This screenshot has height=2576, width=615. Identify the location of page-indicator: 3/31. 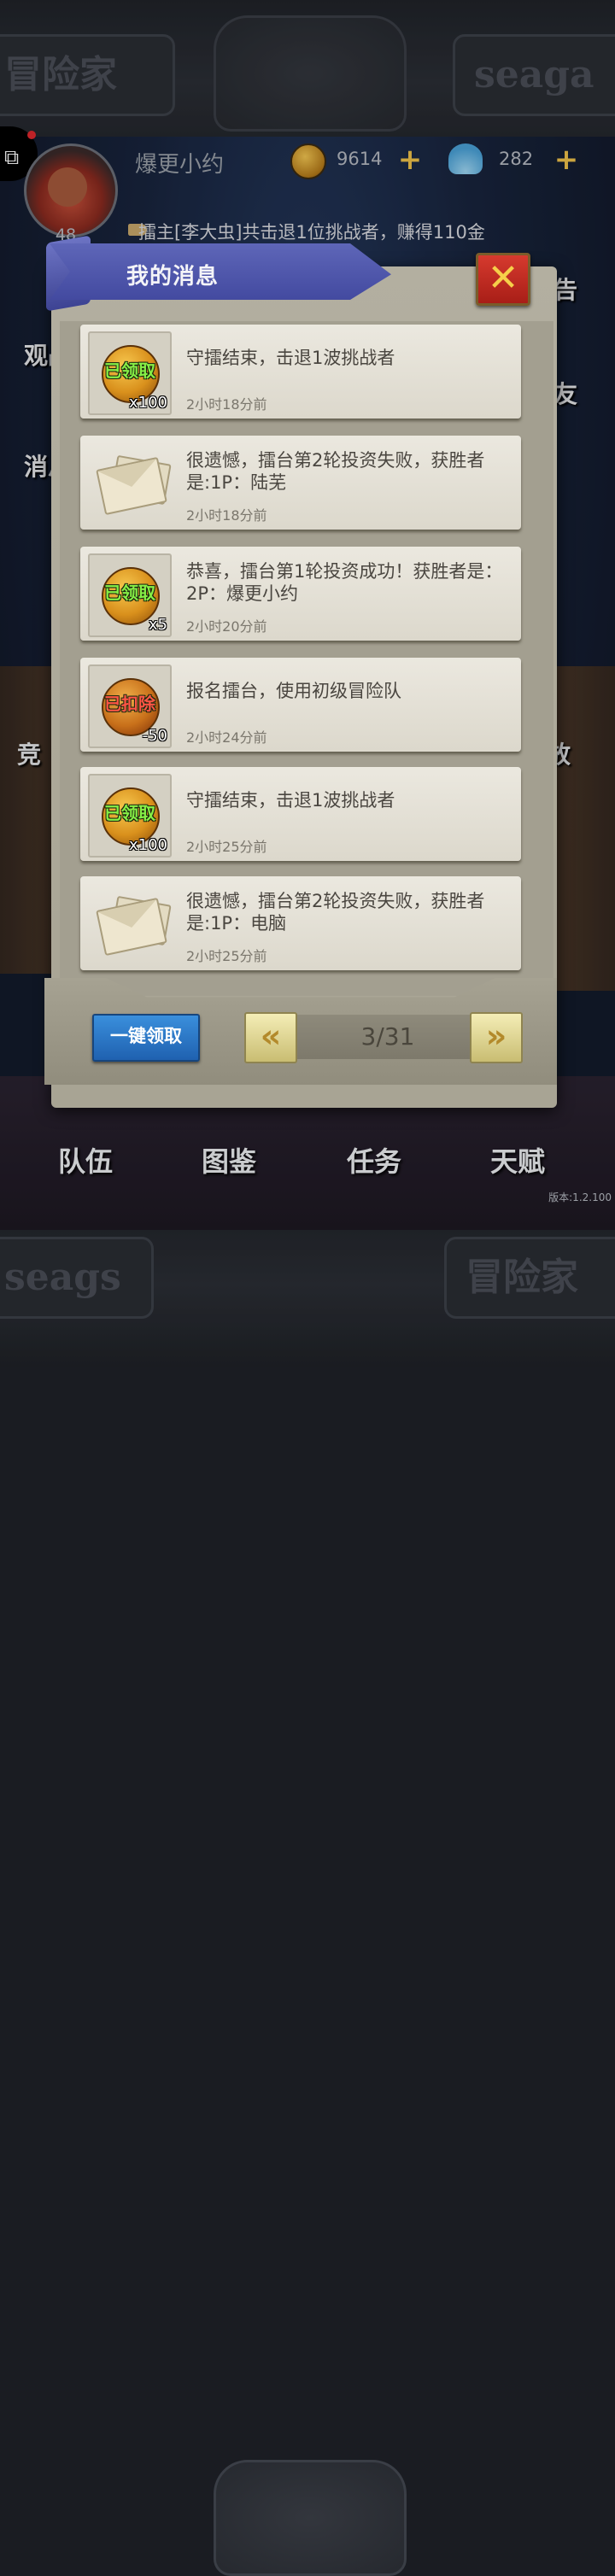
(387, 1036).